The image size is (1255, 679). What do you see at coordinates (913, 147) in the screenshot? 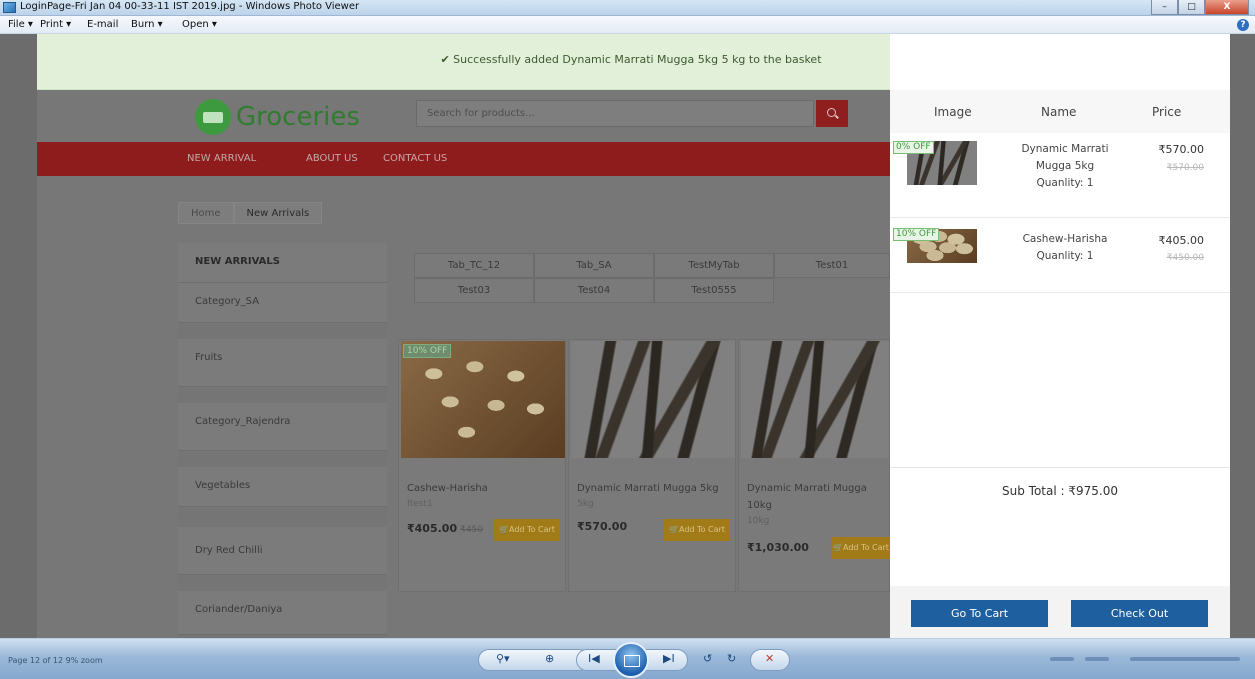
I see `discount-badge: 0% OFF` at bounding box center [913, 147].